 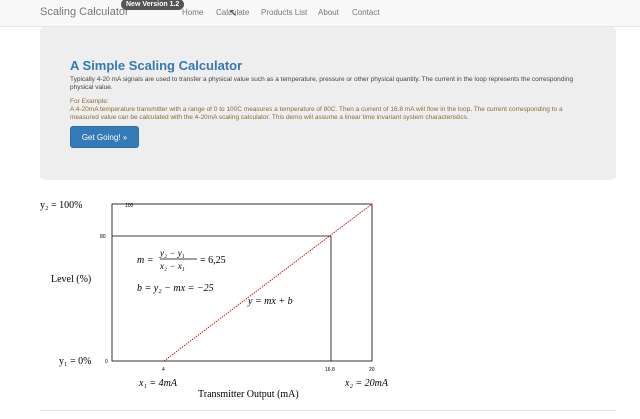 I want to click on tick-4: 4, so click(x=163, y=370).